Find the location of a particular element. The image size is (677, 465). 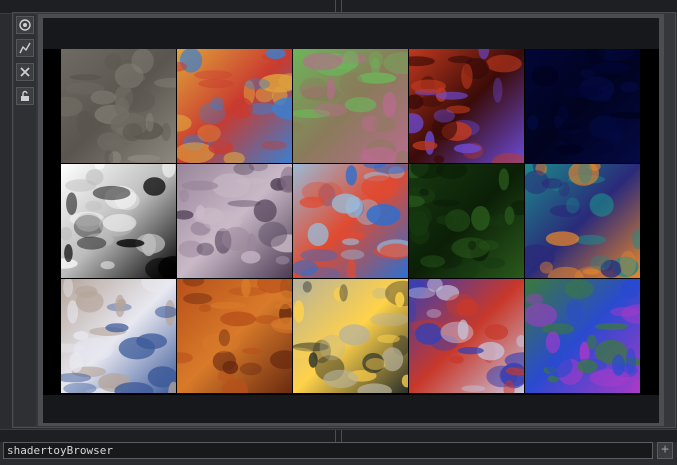

lock-icon is located at coordinates (25, 95).